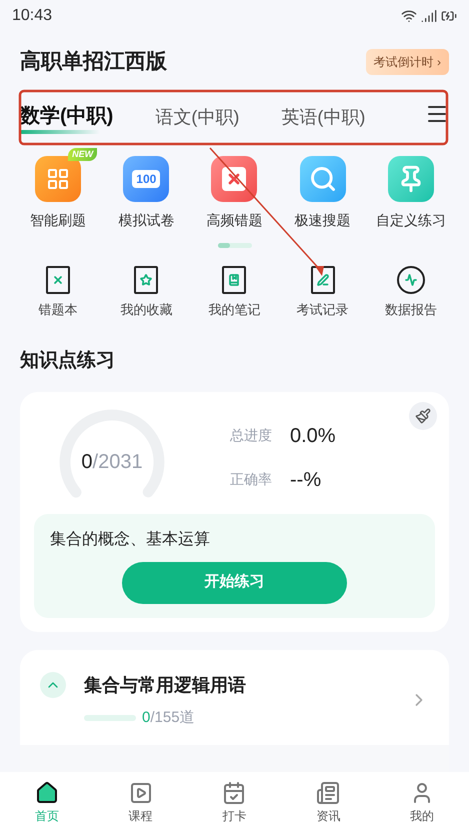  I want to click on tool-label: 我的笔记, so click(234, 309).